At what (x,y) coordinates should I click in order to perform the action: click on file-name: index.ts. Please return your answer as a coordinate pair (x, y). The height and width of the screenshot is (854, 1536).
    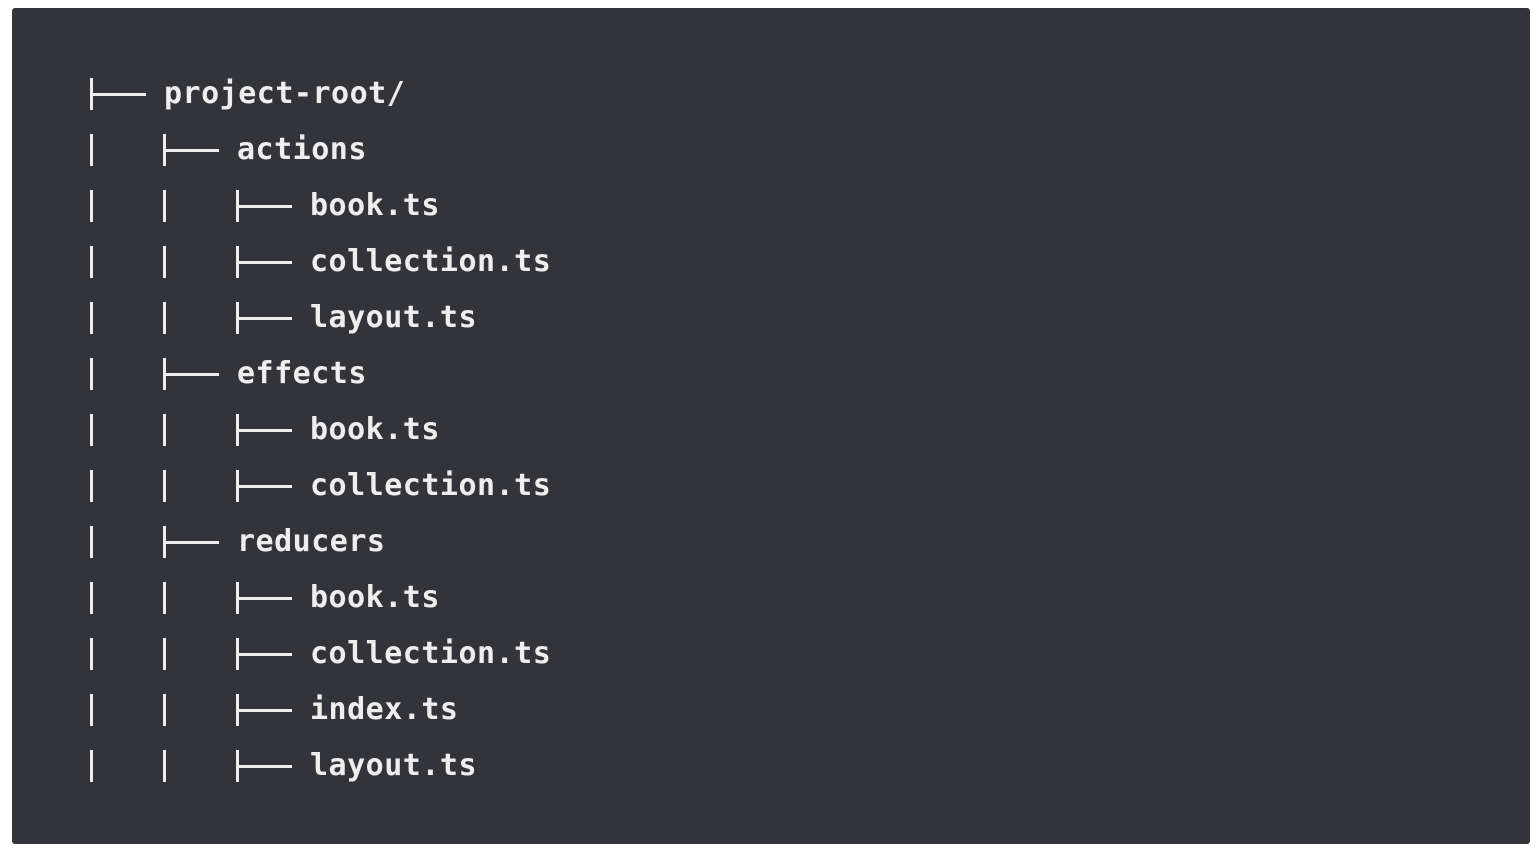
    Looking at the image, I should click on (384, 709).